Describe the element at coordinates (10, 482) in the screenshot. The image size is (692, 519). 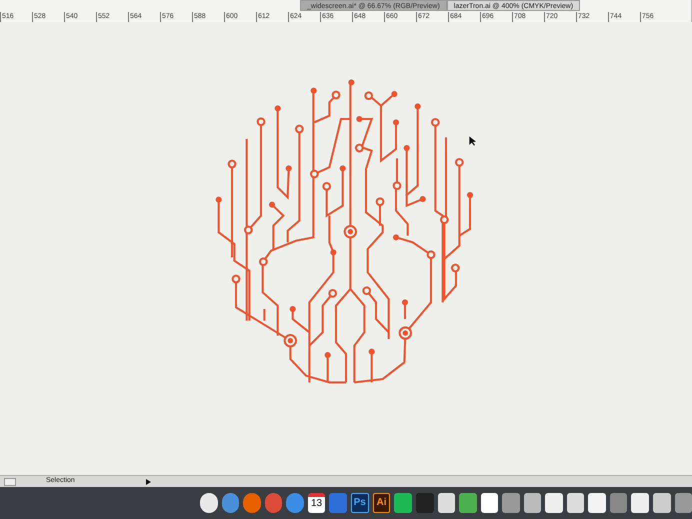
I see `status-field` at that location.